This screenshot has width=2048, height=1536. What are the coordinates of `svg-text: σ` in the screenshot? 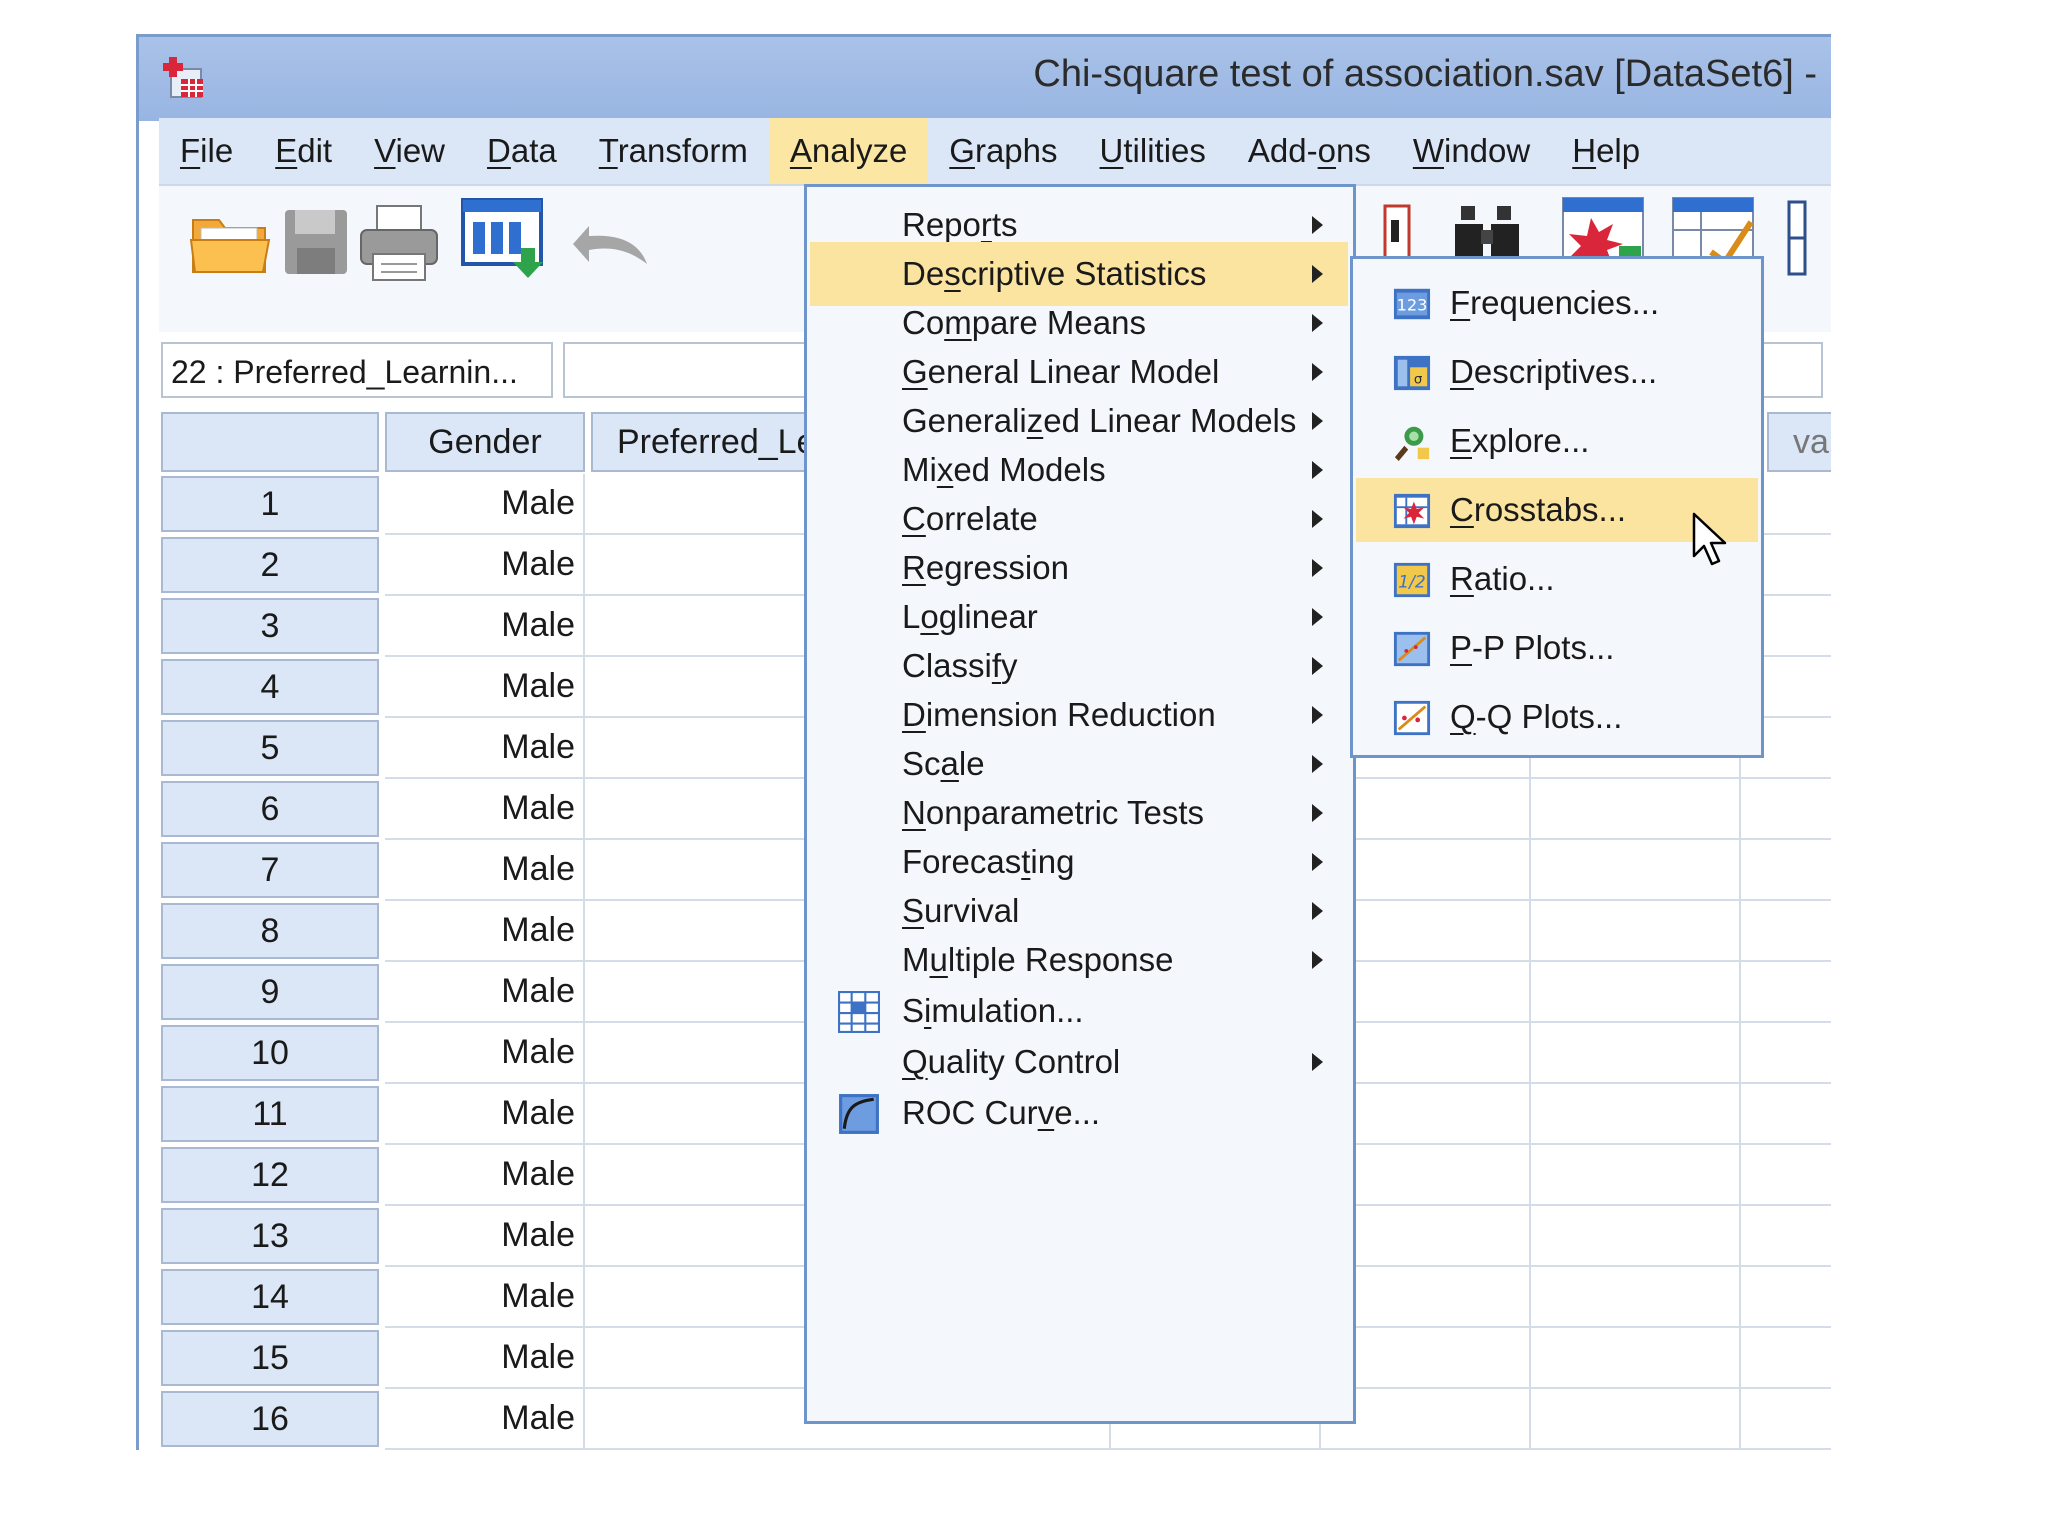 It's located at (1418, 379).